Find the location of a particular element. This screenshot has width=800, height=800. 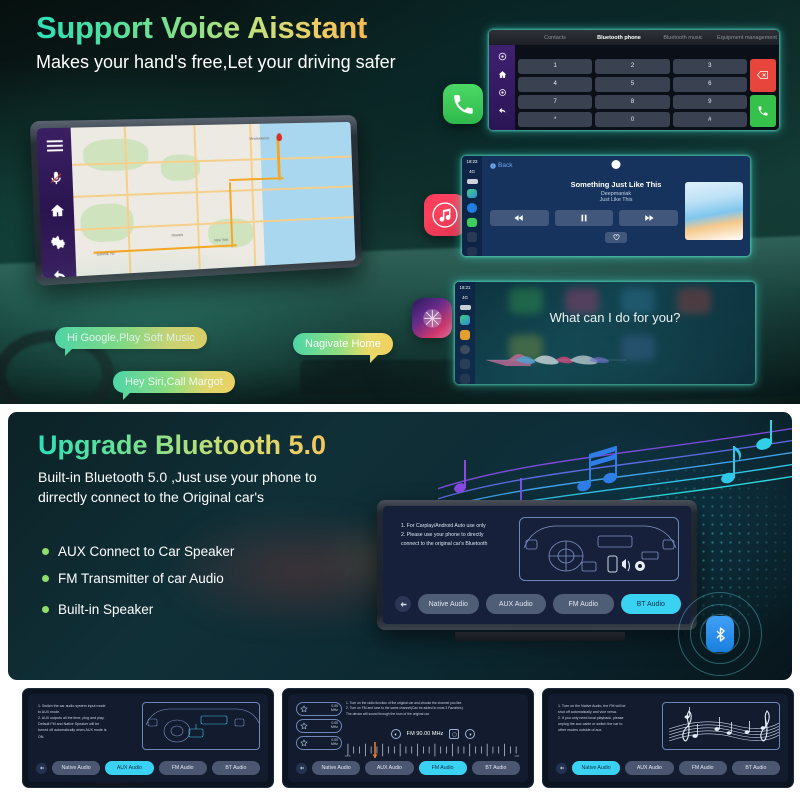

dial-key: 2 is located at coordinates (632, 66).